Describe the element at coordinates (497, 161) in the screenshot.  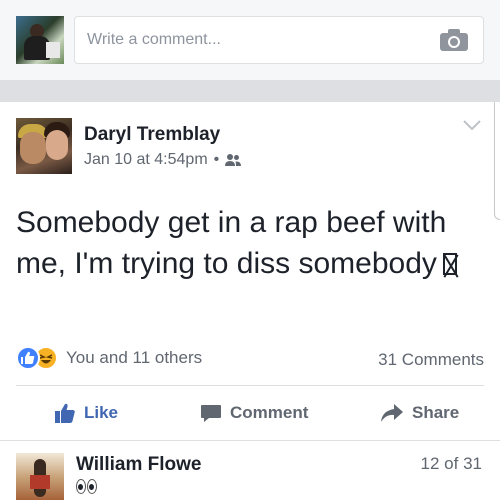
I see `screen-edge` at that location.